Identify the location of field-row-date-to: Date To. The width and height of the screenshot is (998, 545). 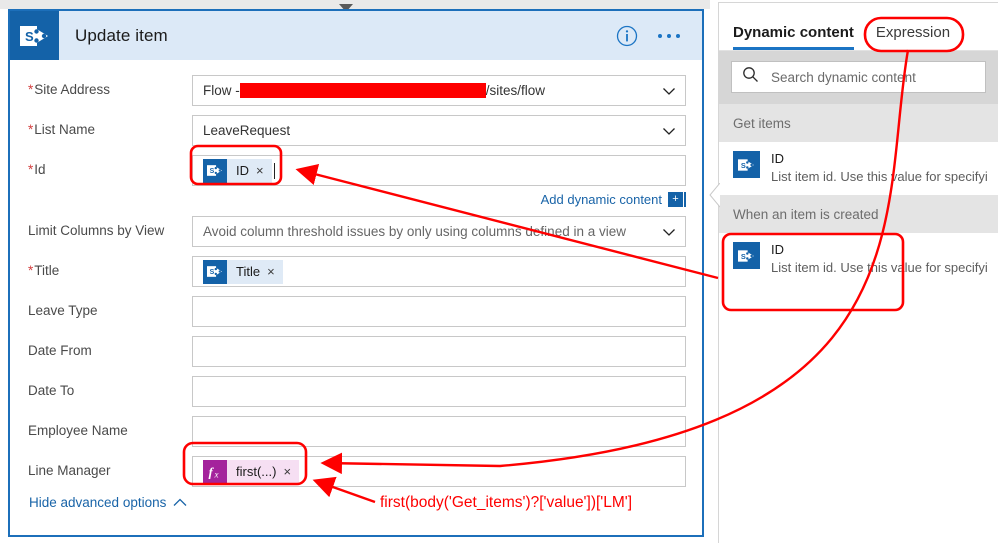
(357, 391).